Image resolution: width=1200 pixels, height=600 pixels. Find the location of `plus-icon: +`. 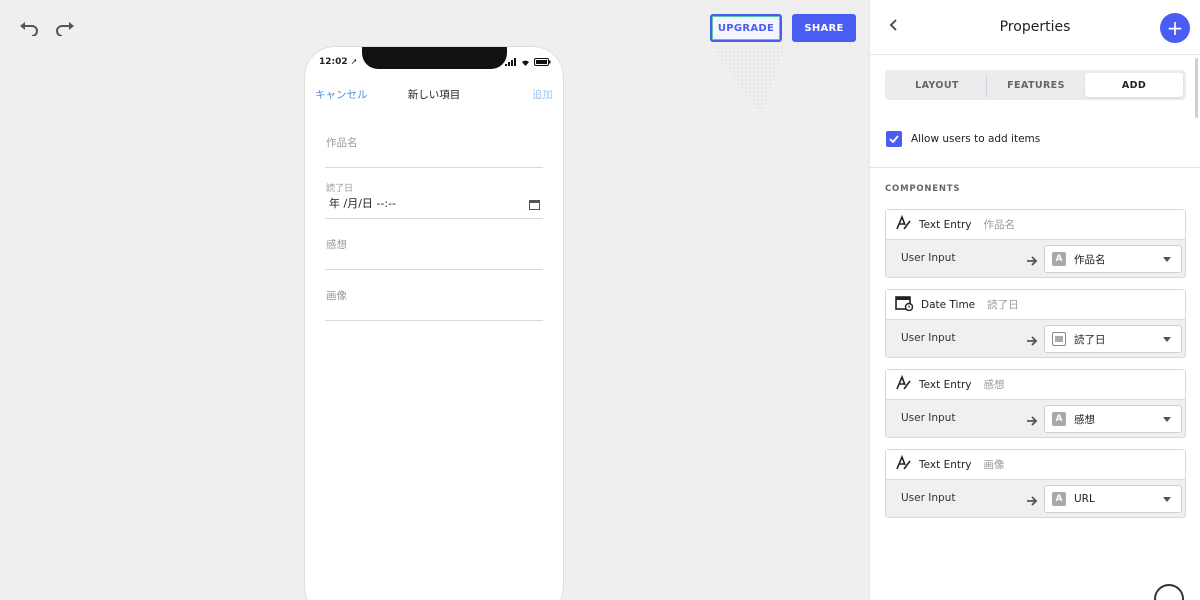

plus-icon: + is located at coordinates (1175, 28).